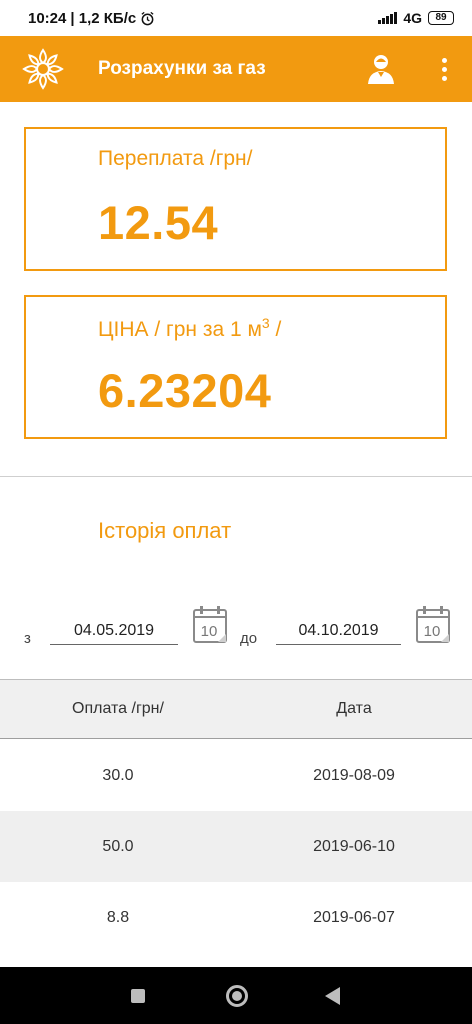  Describe the element at coordinates (209, 631) in the screenshot. I see `from-calendar-day: 10` at that location.